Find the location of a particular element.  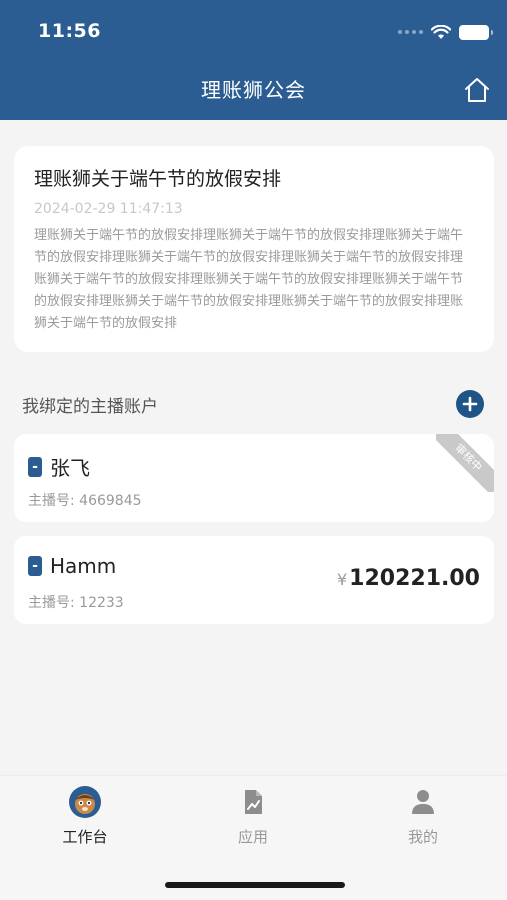

tab-apps: 应用 is located at coordinates (253, 816).